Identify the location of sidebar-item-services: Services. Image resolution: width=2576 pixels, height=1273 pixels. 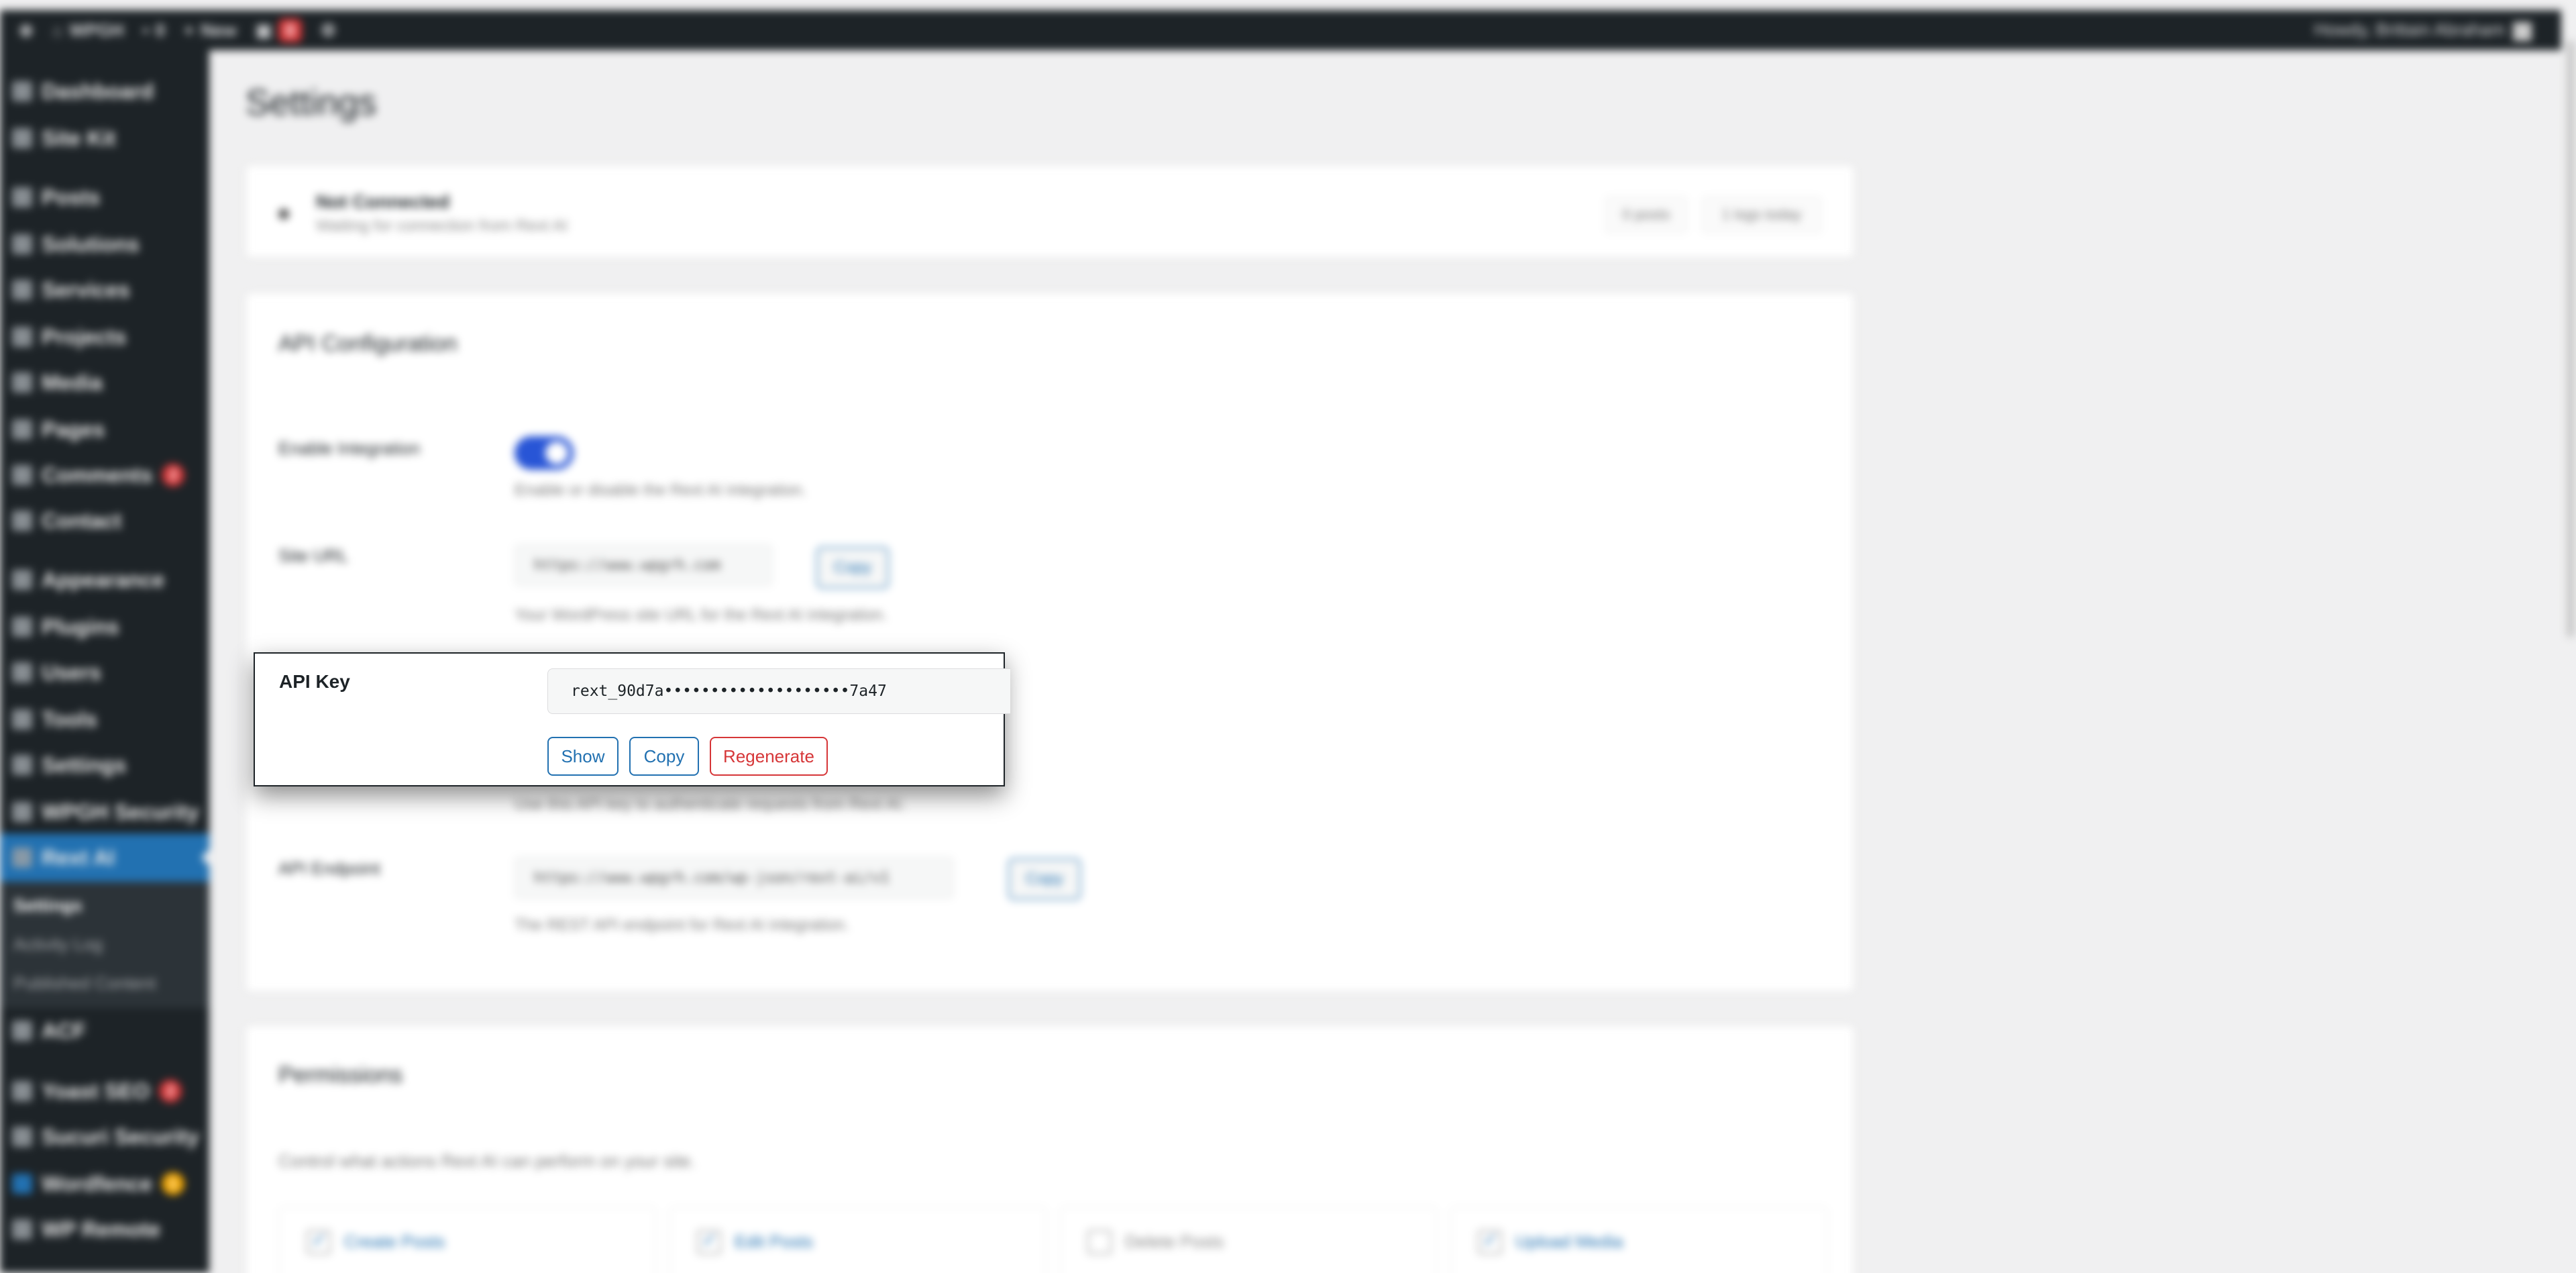
(109, 290).